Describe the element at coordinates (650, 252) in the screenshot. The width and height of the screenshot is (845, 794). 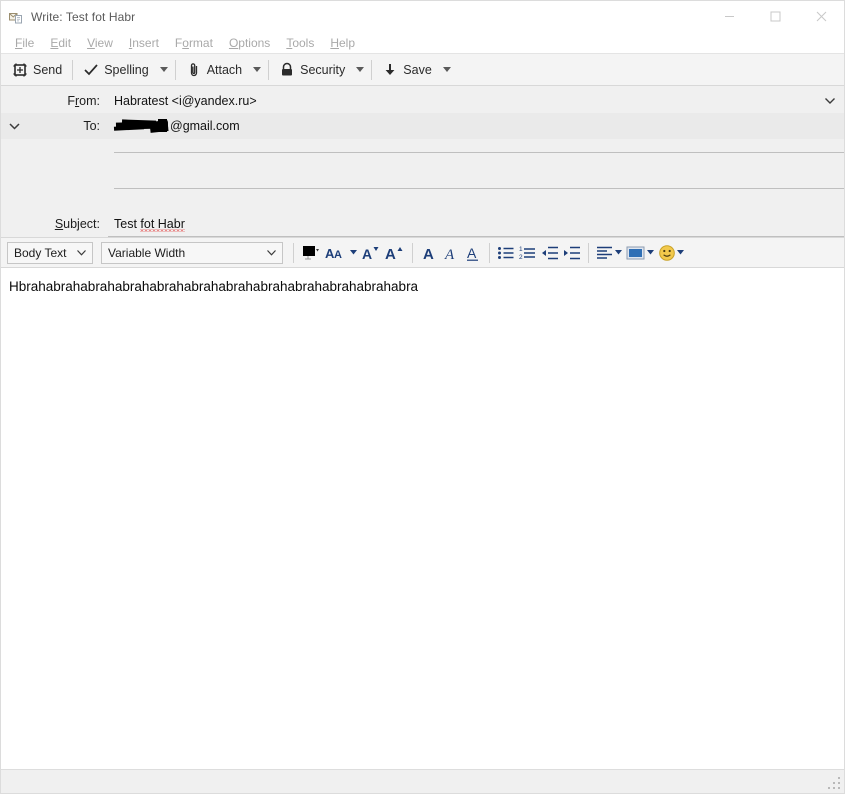
I see `insert-dropdown-chevron-down-icon` at that location.